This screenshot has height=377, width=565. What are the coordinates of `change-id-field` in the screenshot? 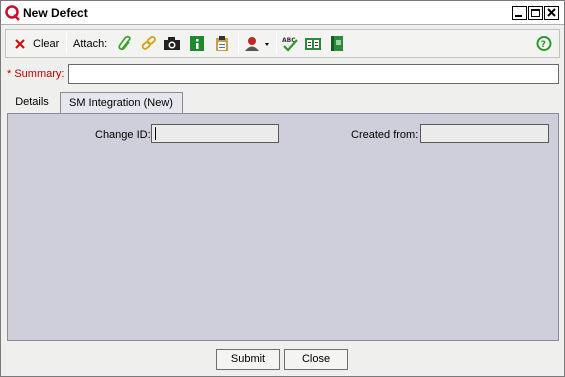 It's located at (215, 133).